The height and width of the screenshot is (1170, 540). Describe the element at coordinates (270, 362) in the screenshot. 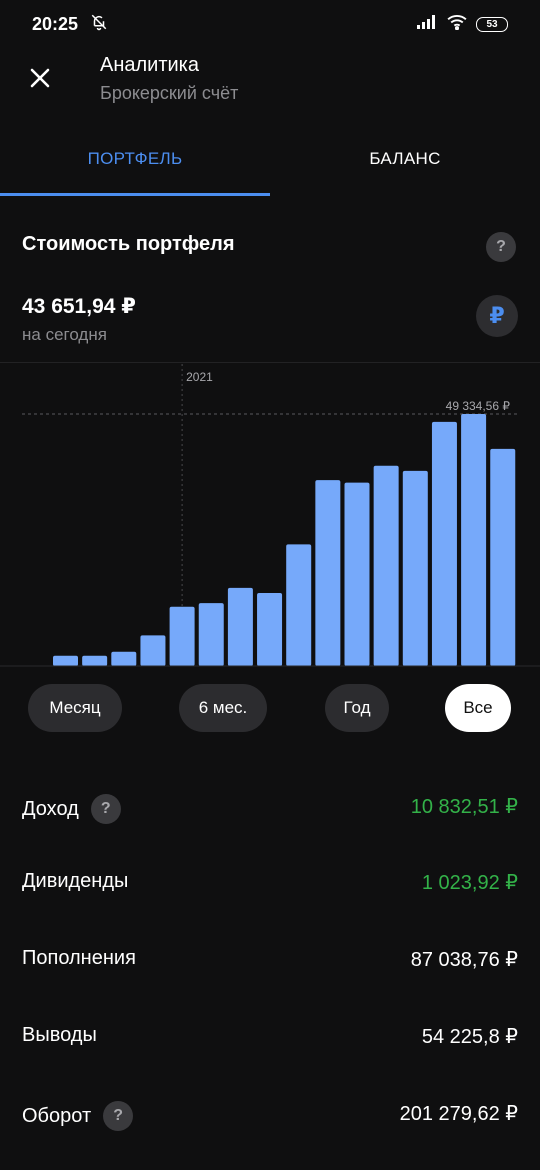

I see `divider` at that location.